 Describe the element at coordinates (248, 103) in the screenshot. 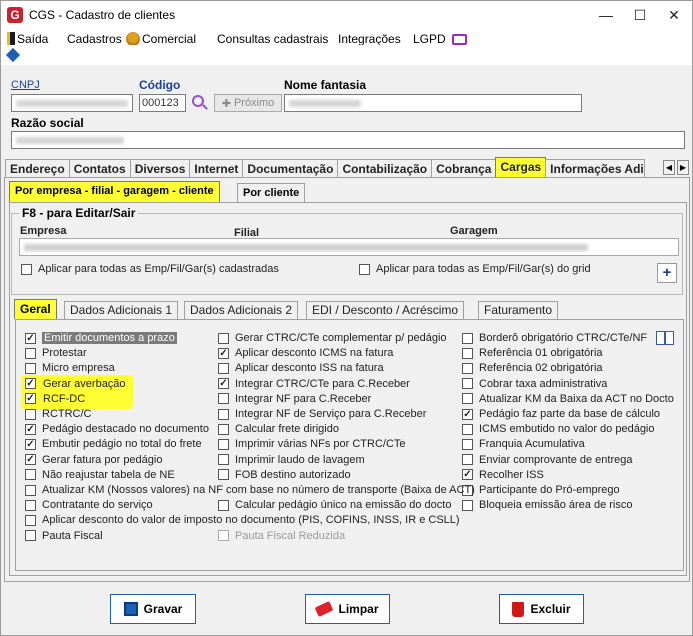

I see `proximo-button: ✚ Próximo` at that location.